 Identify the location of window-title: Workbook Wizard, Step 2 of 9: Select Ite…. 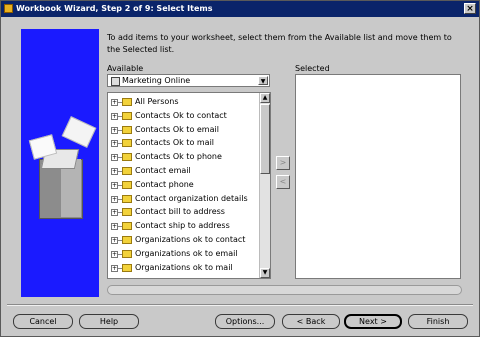
(114, 8).